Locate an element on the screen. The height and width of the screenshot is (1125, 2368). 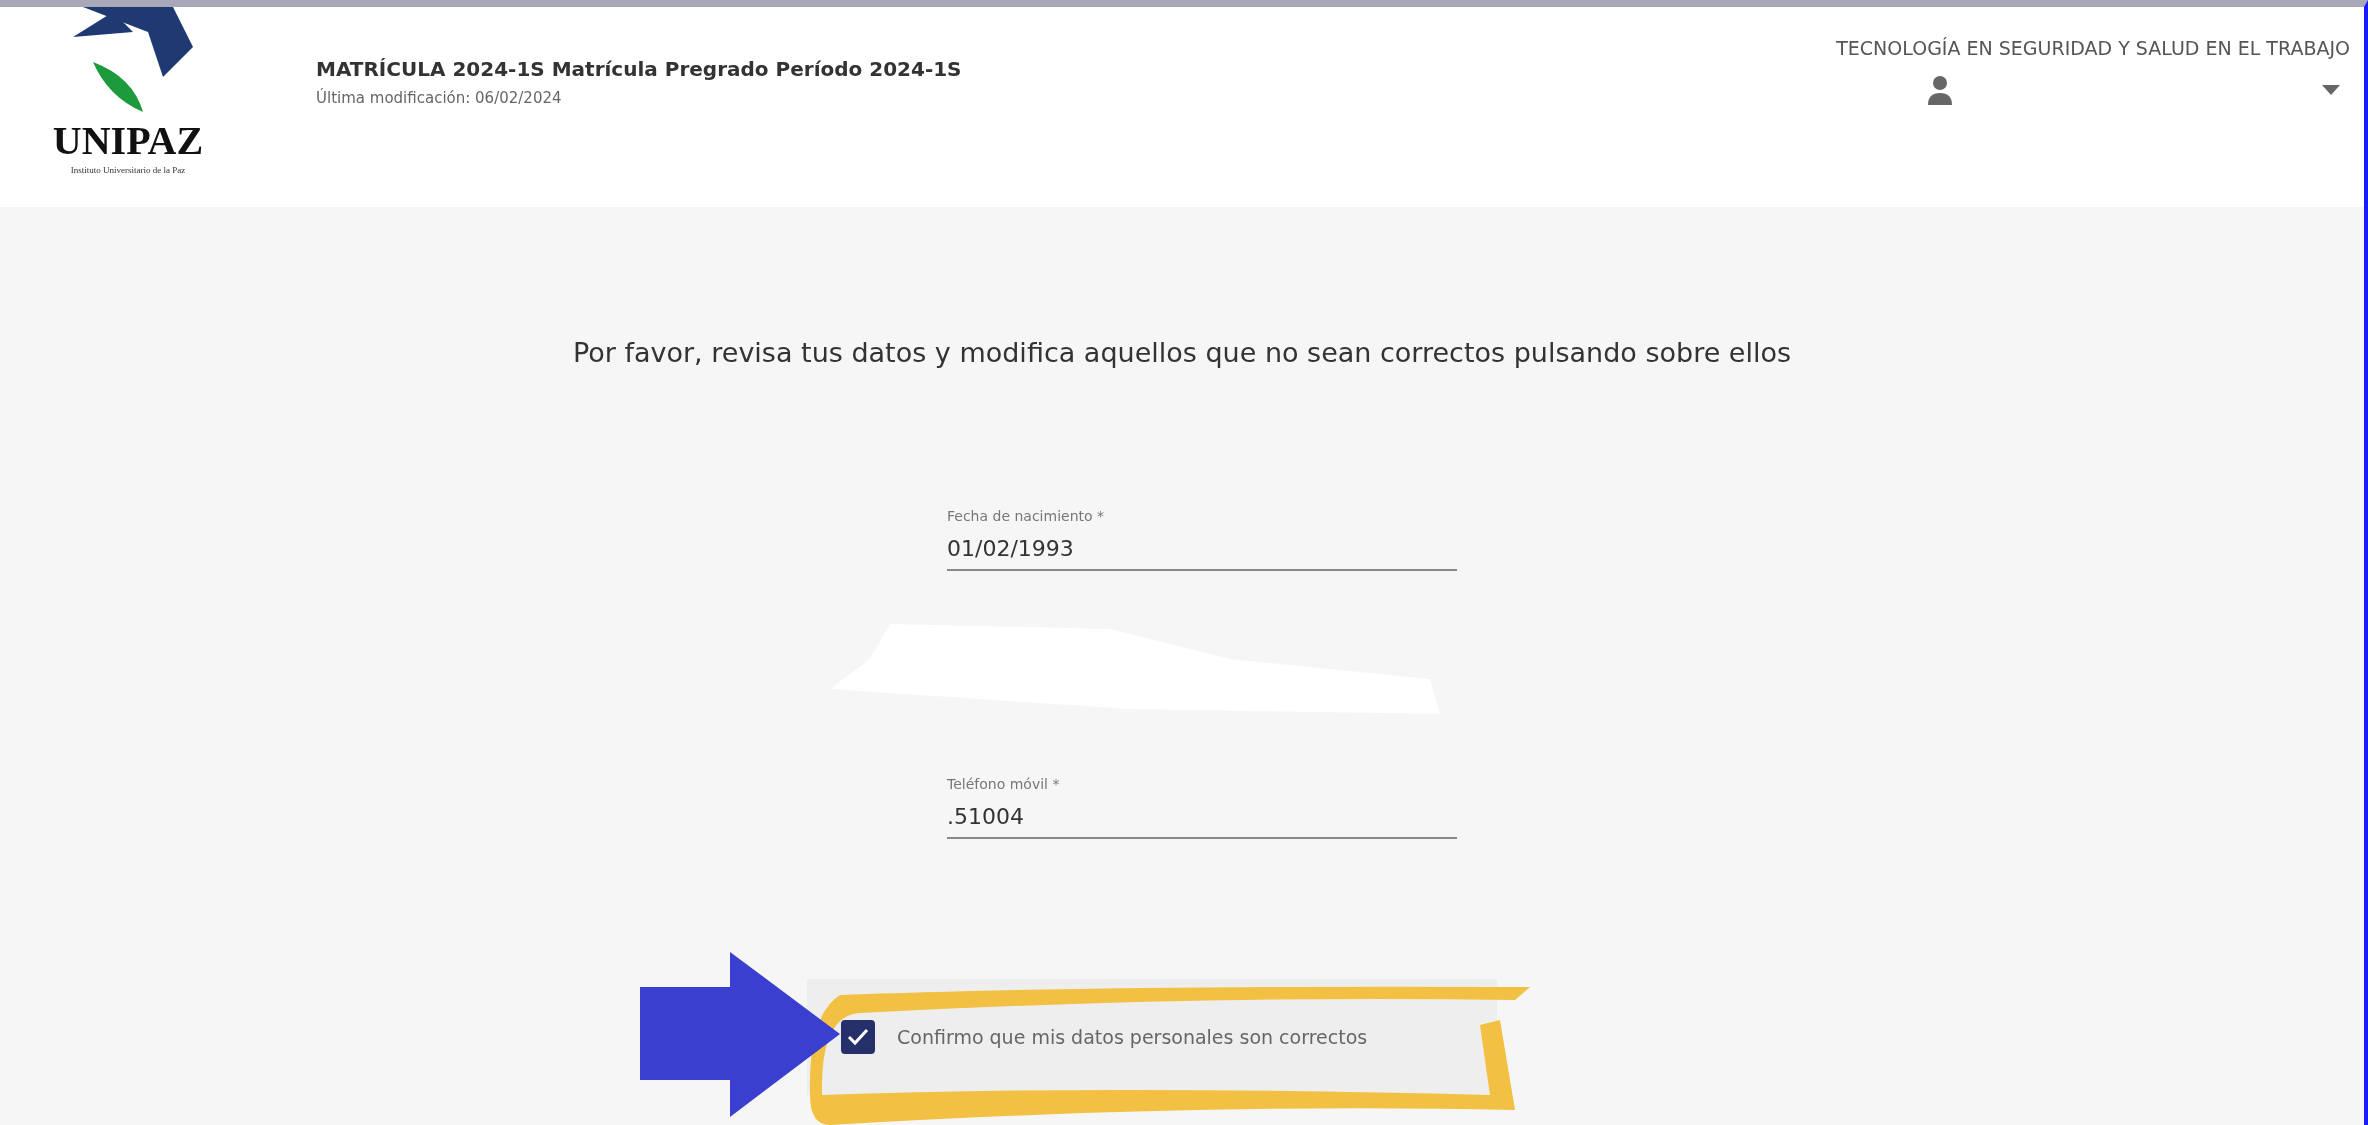
user-icon is located at coordinates (1940, 90).